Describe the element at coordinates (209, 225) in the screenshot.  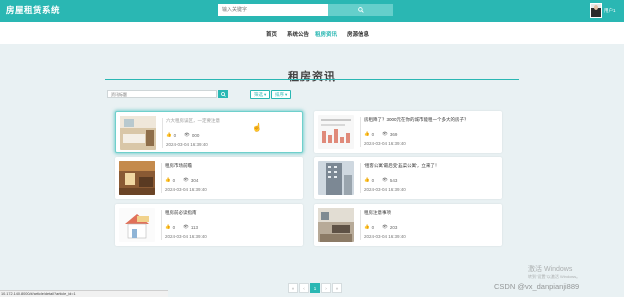
I see `article-card: 租房前必读指南 👍 0 👁 113 2024-03-04 16:39:40` at that location.